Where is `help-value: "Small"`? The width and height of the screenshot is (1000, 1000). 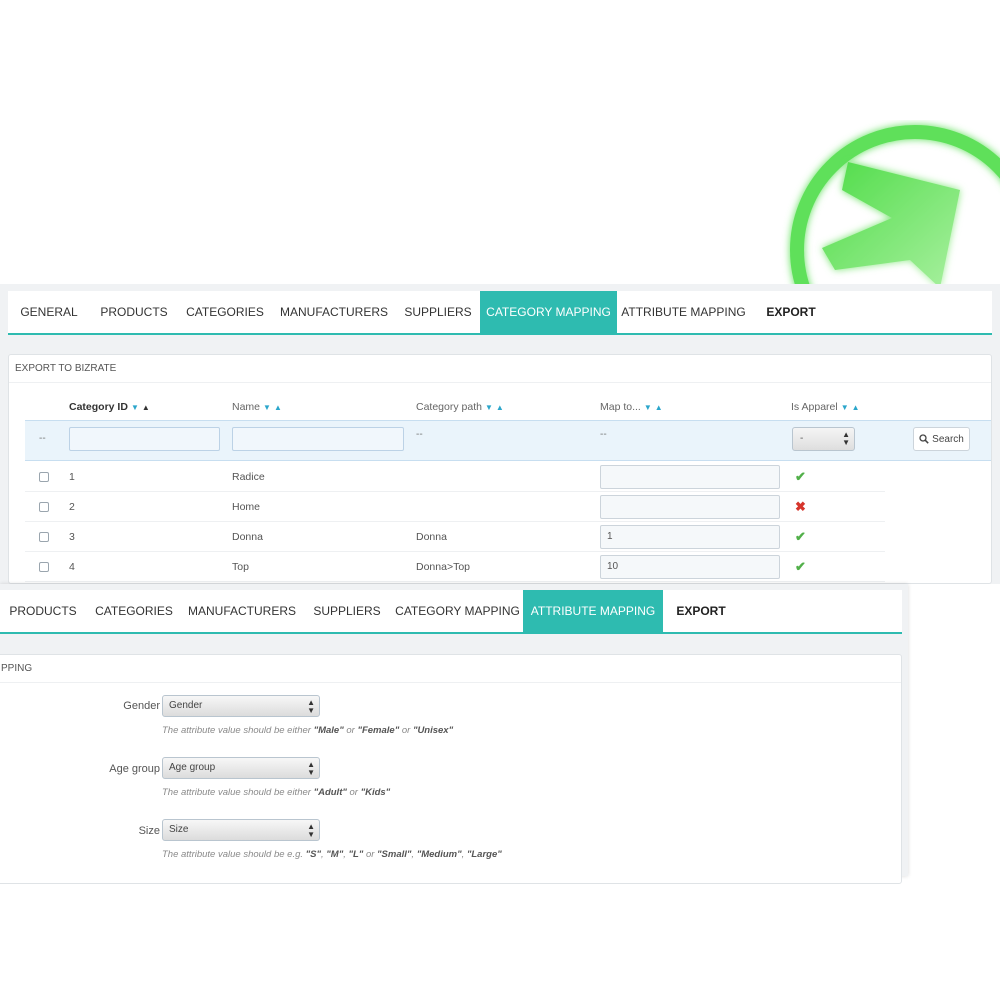 help-value: "Small" is located at coordinates (394, 854).